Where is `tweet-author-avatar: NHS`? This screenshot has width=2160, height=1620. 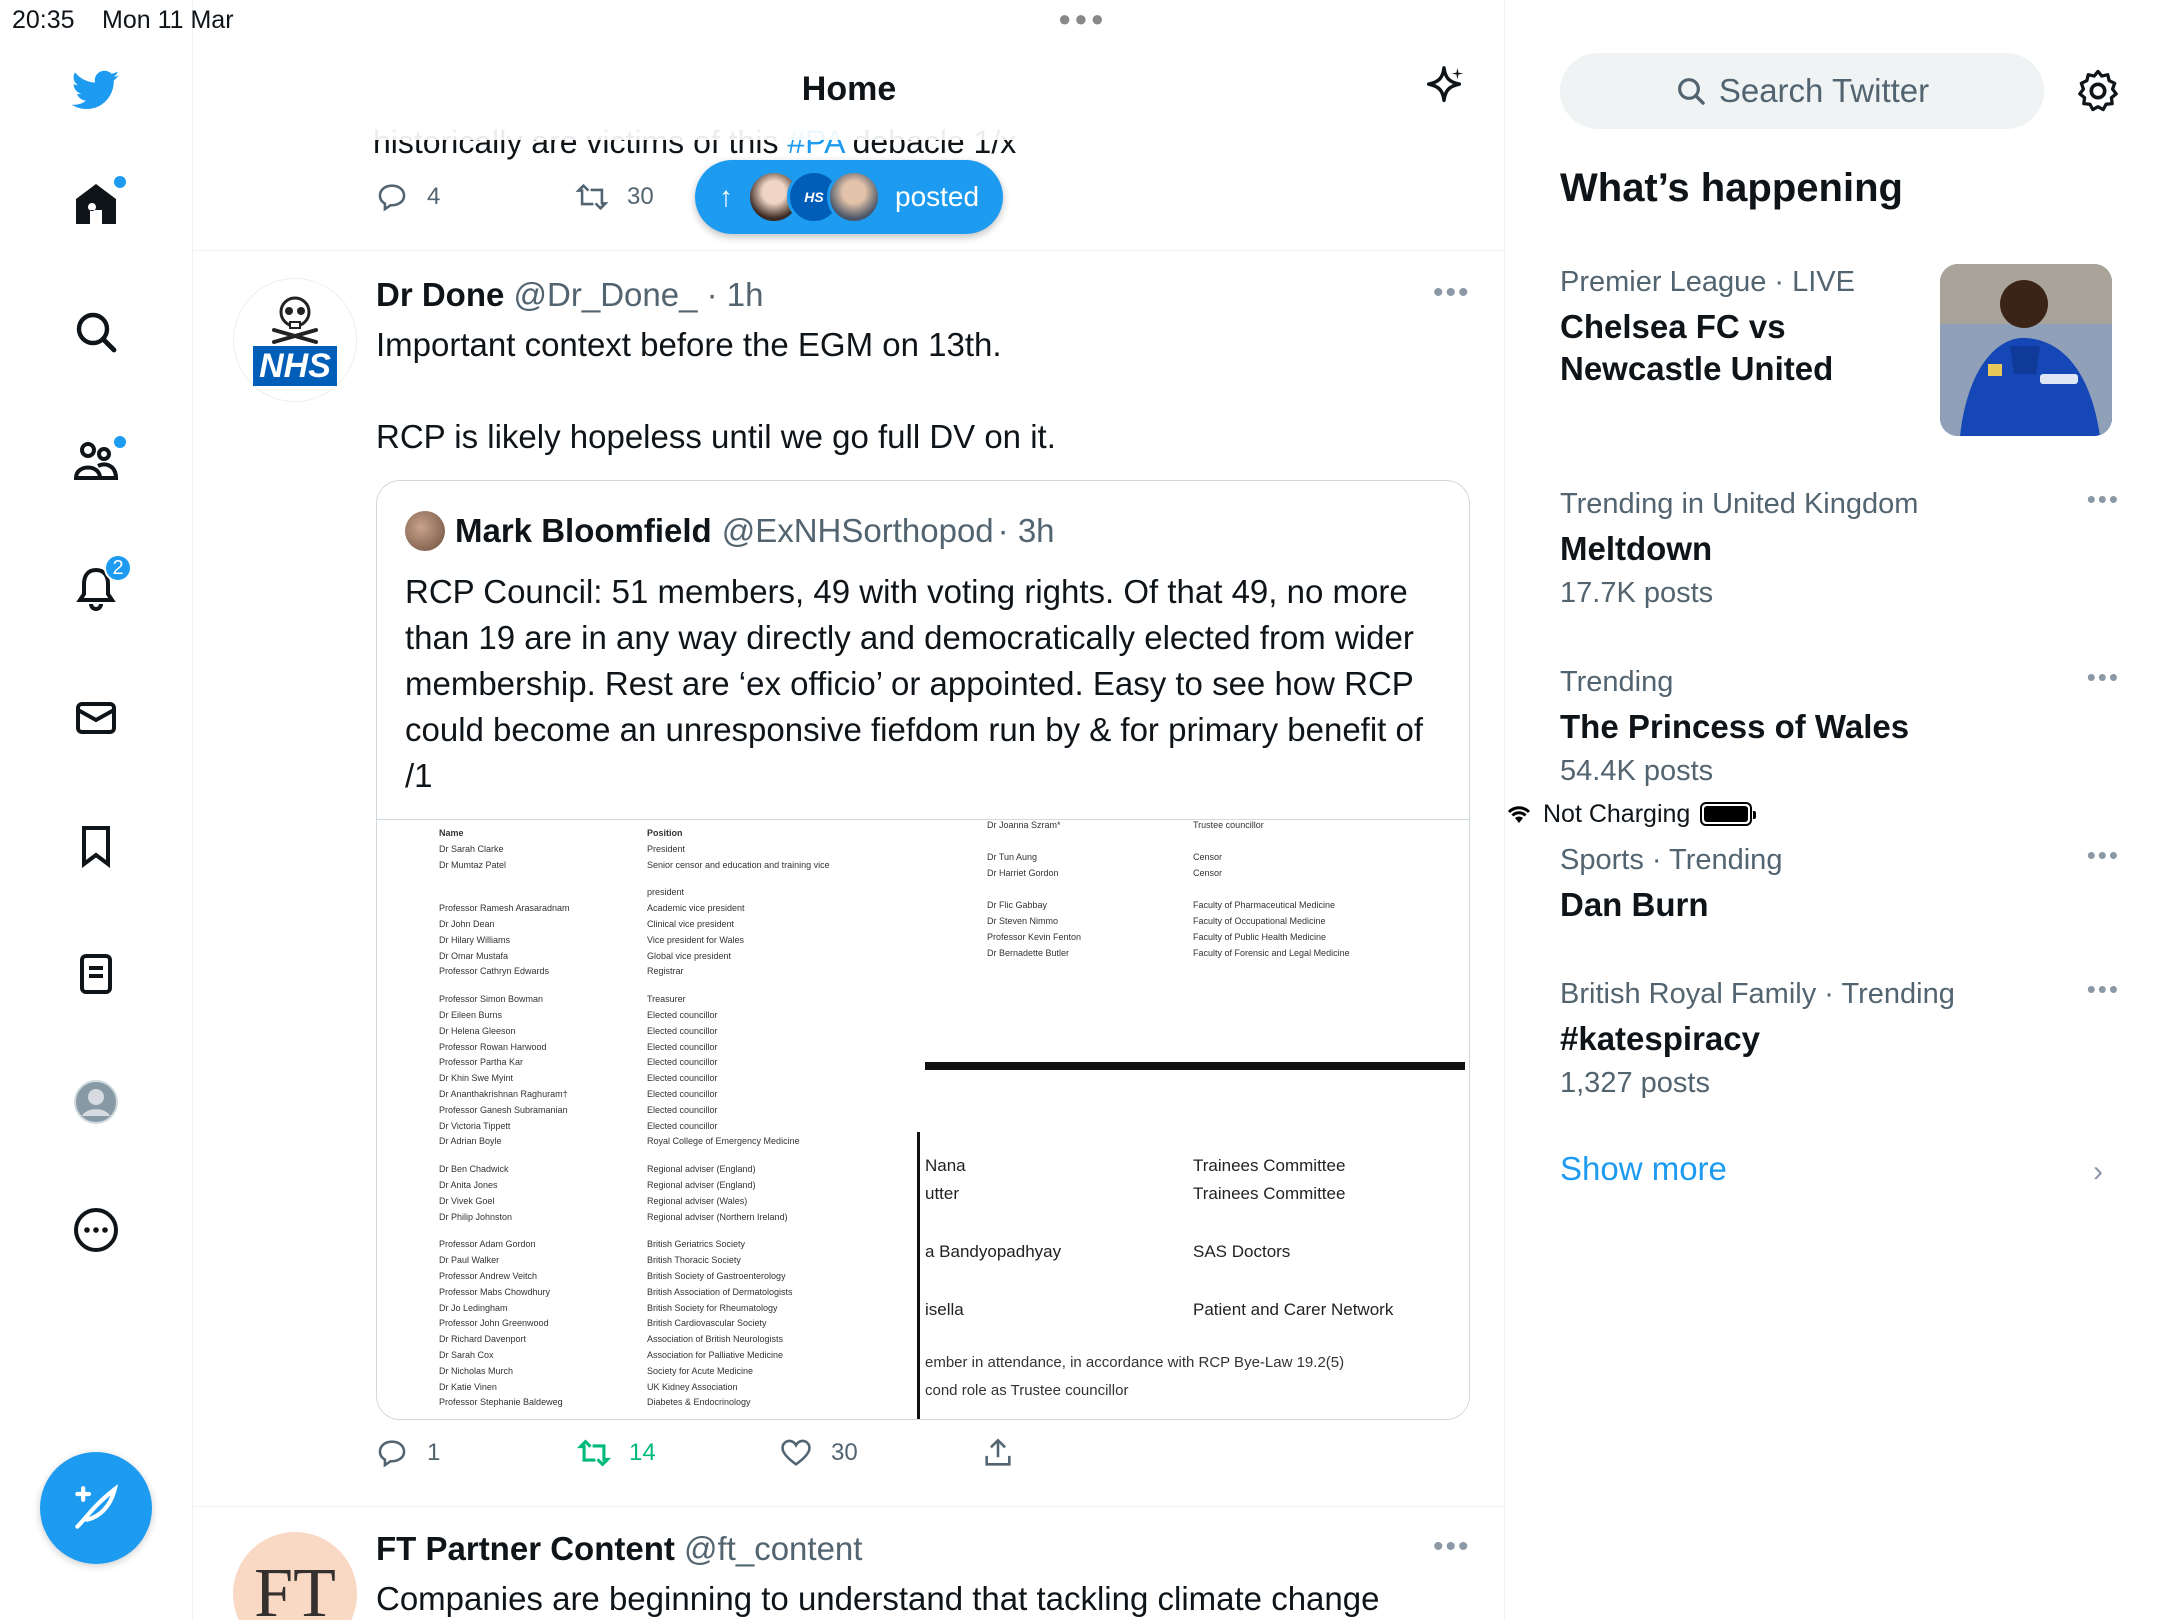 tweet-author-avatar: NHS is located at coordinates (295, 340).